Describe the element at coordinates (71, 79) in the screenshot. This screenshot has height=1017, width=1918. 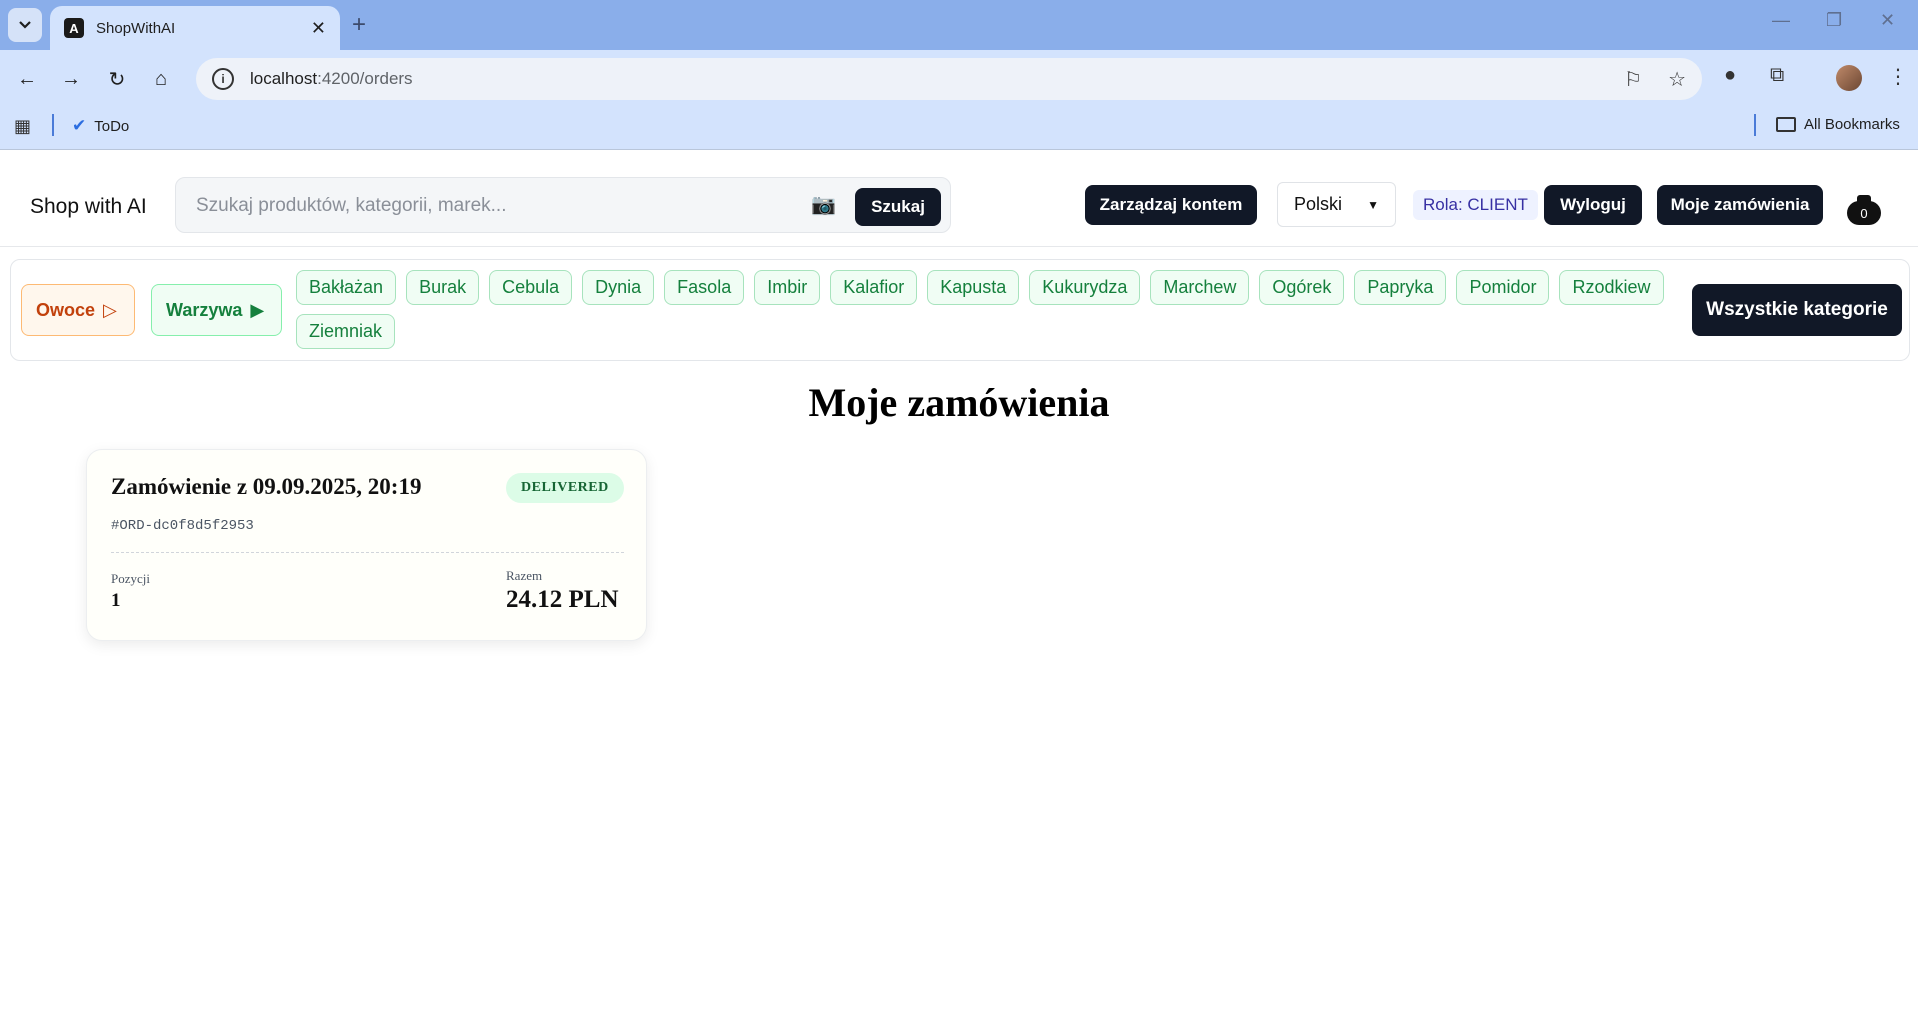
I see `forward-icon: →` at that location.